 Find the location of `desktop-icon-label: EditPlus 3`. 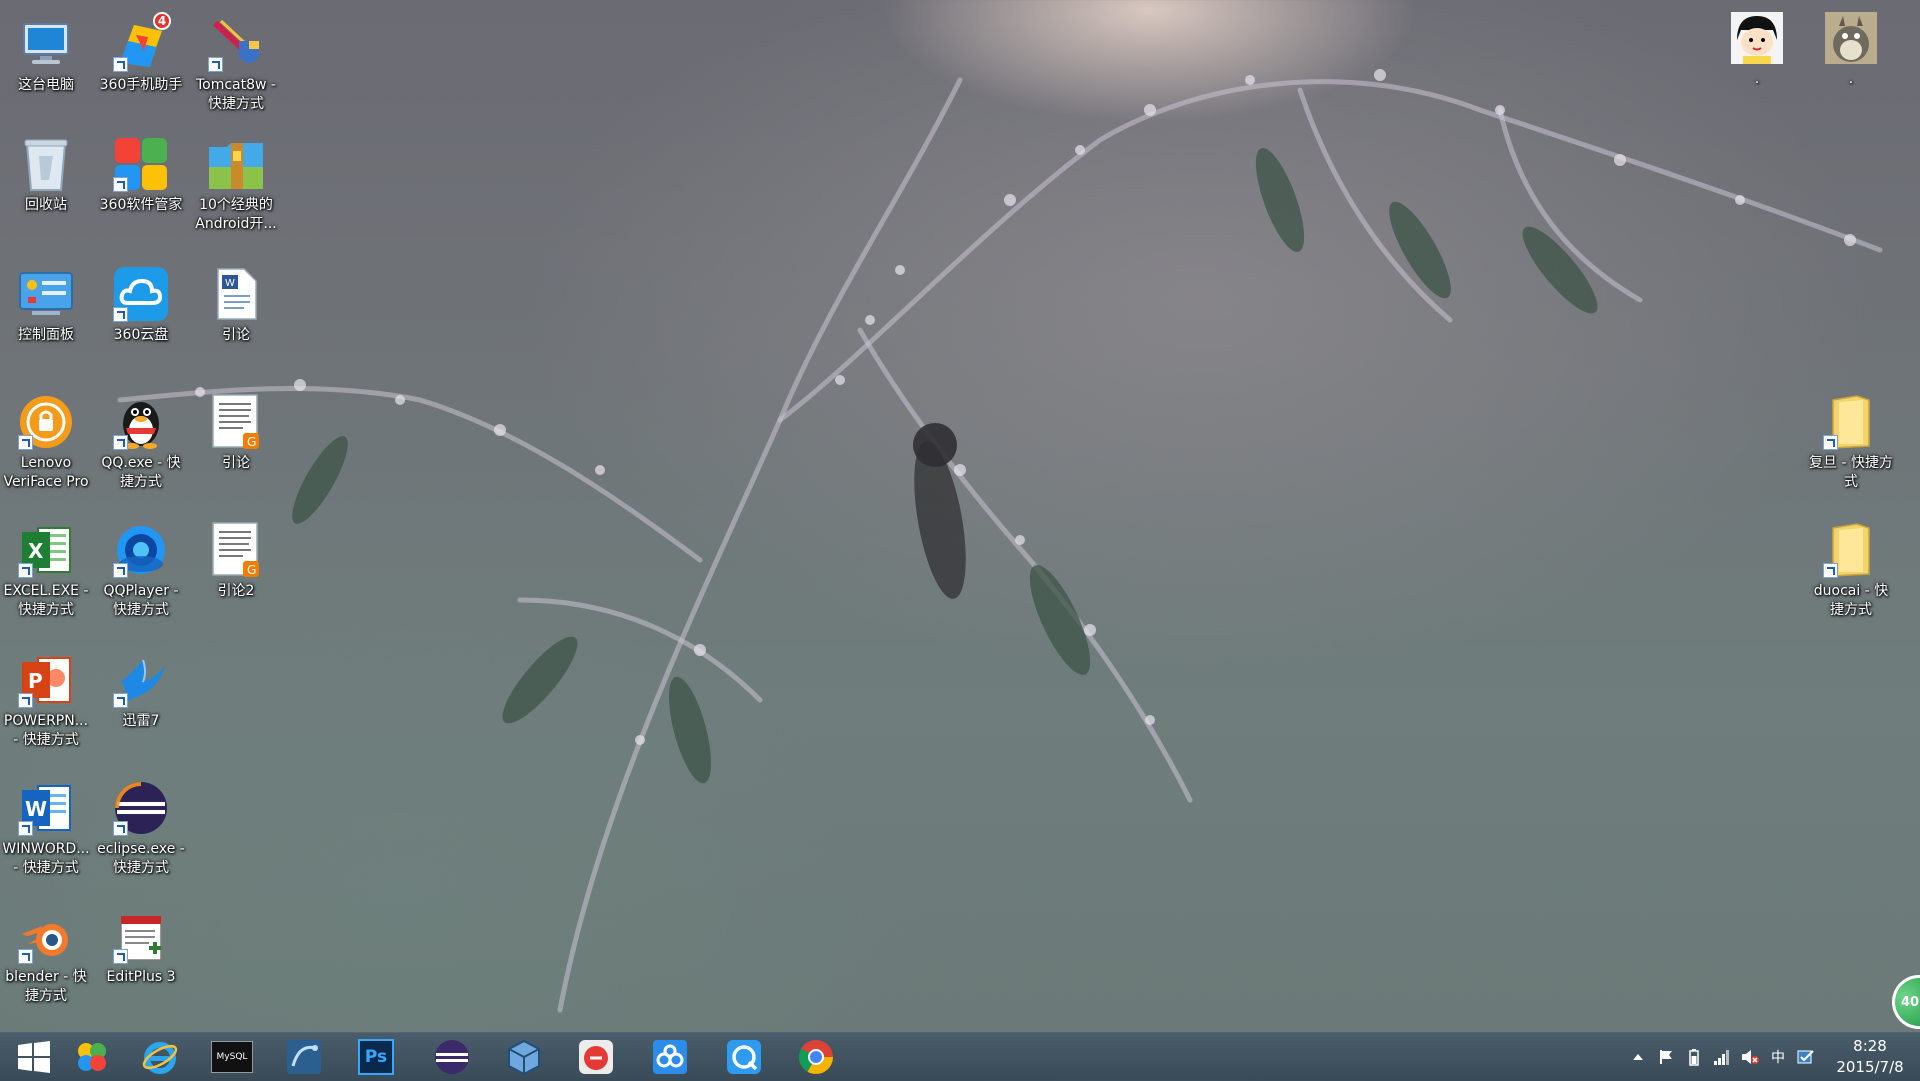

desktop-icon-label: EditPlus 3 is located at coordinates (141, 977).